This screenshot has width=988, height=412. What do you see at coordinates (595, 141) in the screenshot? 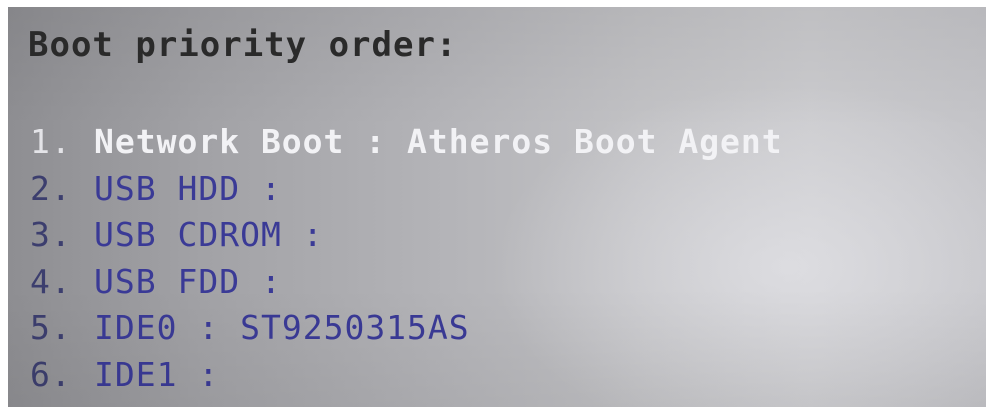
I see `boot-item-value: Atheros Boot Agent` at bounding box center [595, 141].